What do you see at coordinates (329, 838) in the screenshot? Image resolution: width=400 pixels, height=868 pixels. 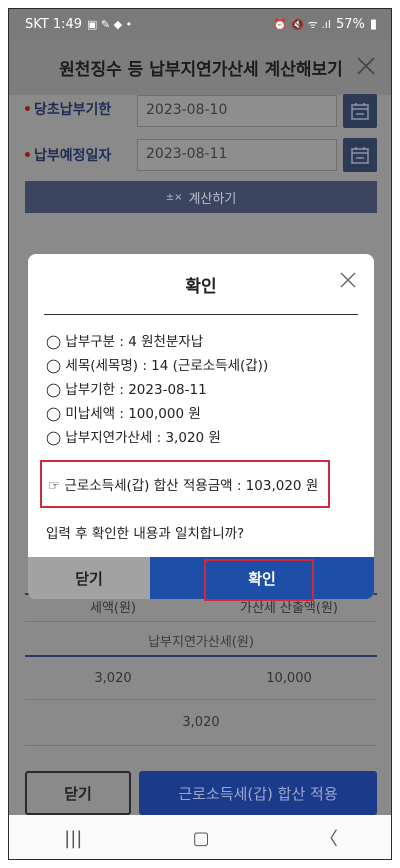 I see `back-icon: 〈` at bounding box center [329, 838].